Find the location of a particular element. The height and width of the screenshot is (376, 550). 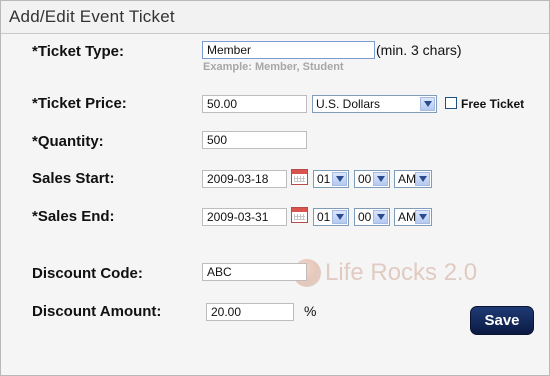

free-ticket-label: Free Ticket is located at coordinates (493, 104).